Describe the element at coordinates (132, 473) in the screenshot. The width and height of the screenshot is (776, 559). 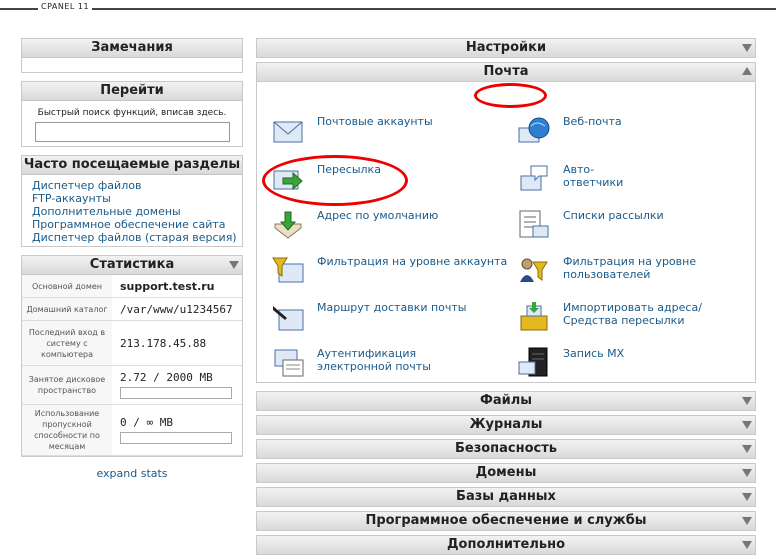
I see `expand-stats-link: expand stats` at that location.